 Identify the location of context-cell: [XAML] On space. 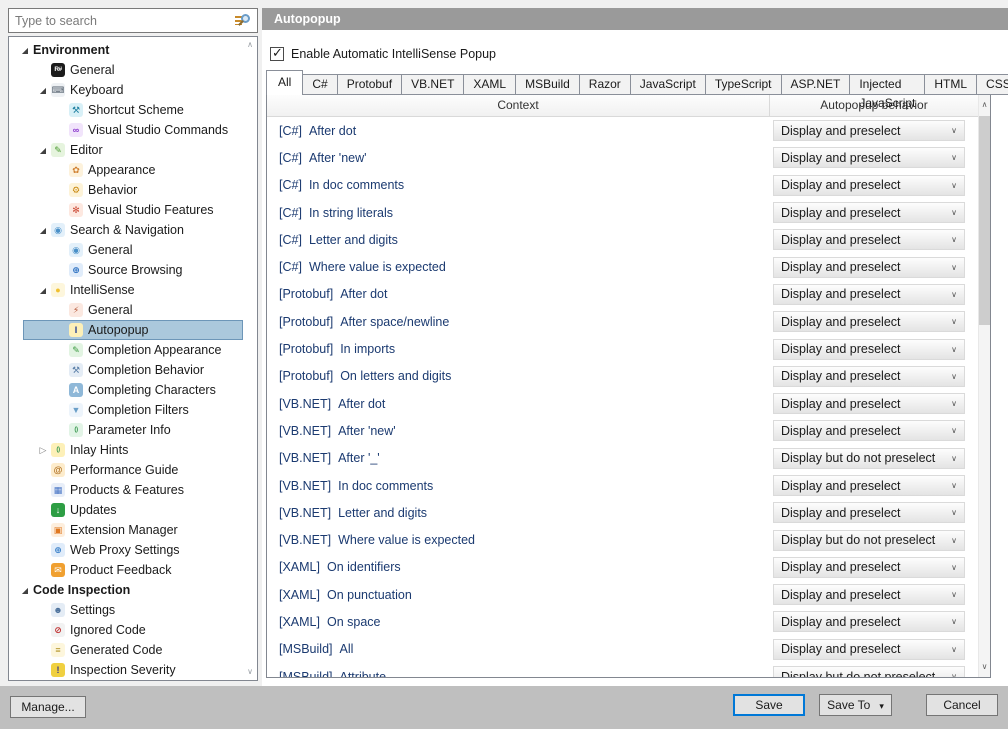
(518, 622).